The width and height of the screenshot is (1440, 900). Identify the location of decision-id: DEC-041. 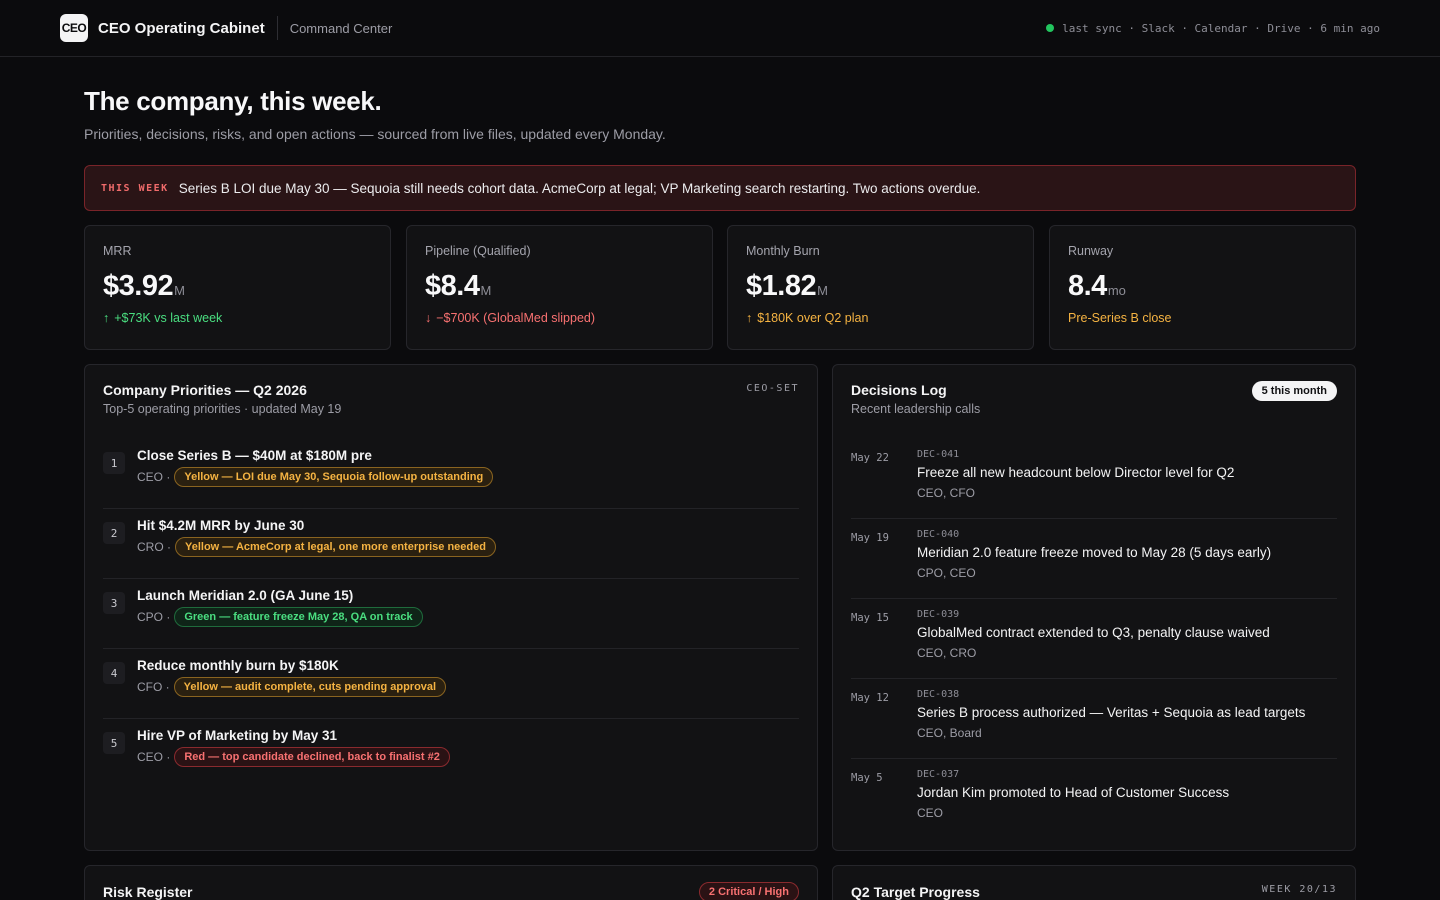
(938, 454).